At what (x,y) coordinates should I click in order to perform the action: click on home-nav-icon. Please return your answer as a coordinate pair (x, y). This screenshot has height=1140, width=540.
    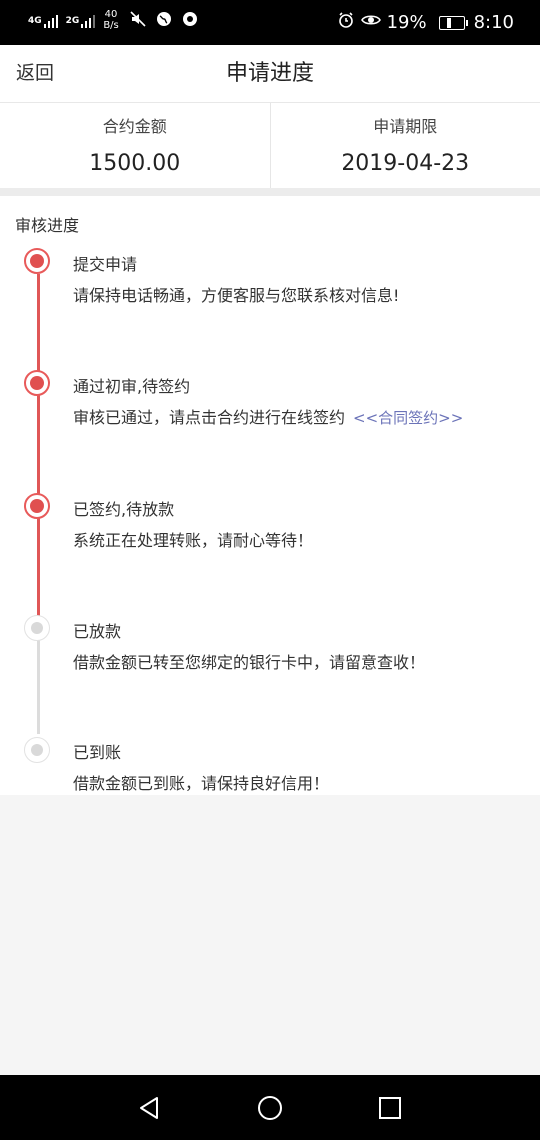
    Looking at the image, I should click on (270, 1108).